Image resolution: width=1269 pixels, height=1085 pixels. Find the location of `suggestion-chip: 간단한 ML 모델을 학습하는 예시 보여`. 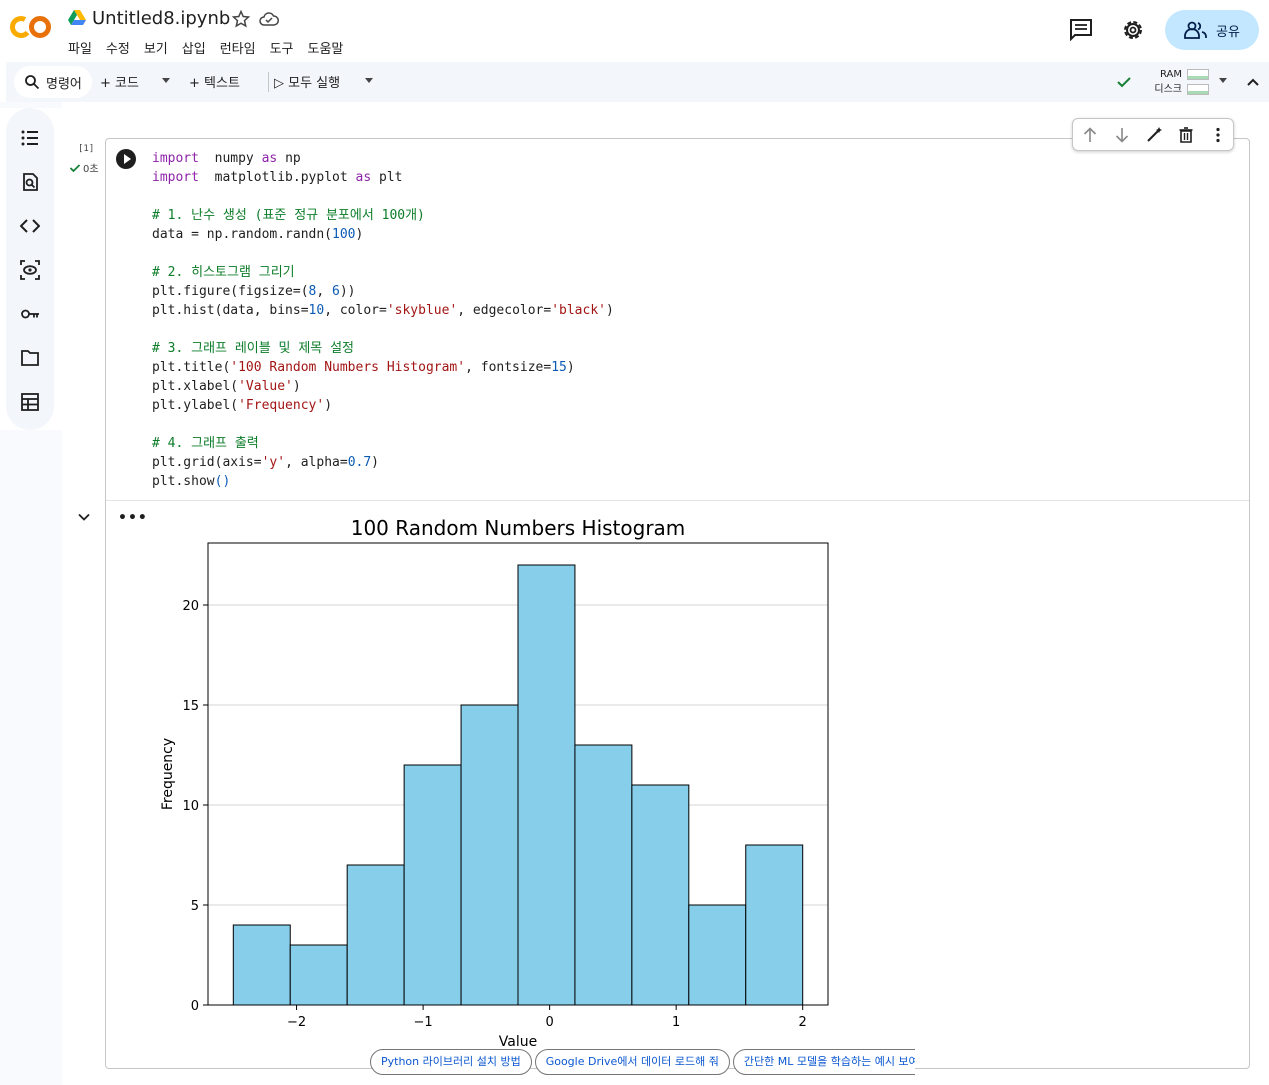

suggestion-chip: 간단한 ML 모델을 학습하는 예시 보여 is located at coordinates (823, 1062).